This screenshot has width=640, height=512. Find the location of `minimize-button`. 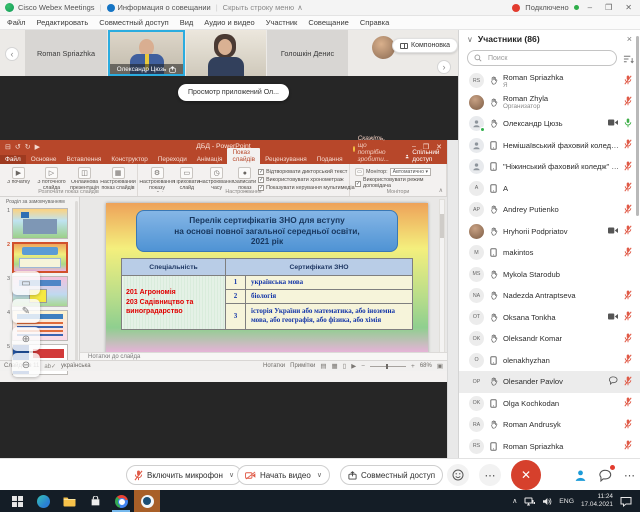

minimize-button is located at coordinates (590, 7).